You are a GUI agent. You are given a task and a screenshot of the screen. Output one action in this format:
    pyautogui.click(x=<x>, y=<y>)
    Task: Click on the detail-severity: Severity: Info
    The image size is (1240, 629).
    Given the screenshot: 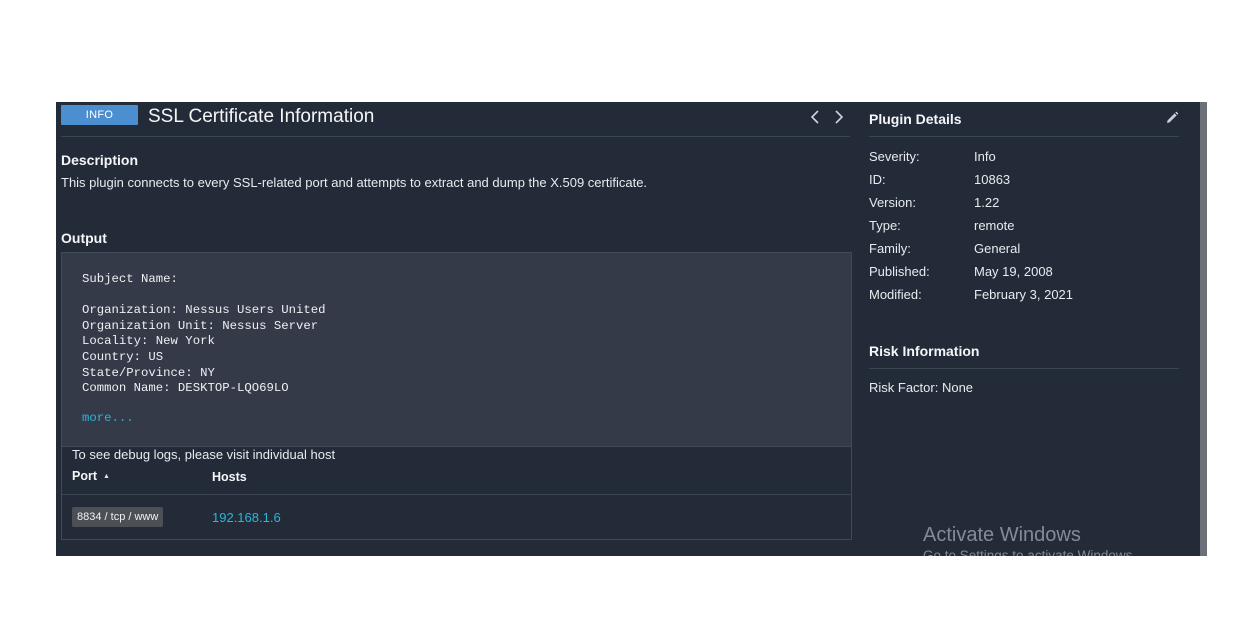 What is the action you would take?
    pyautogui.click(x=932, y=157)
    